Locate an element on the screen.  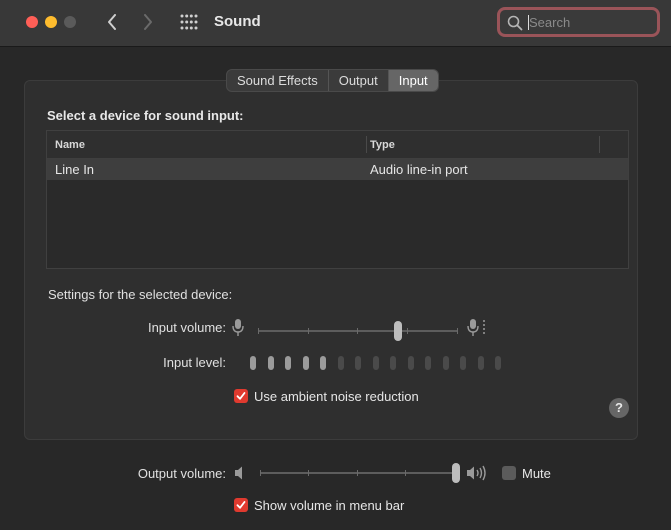
minimize-button is located at coordinates (51, 22).